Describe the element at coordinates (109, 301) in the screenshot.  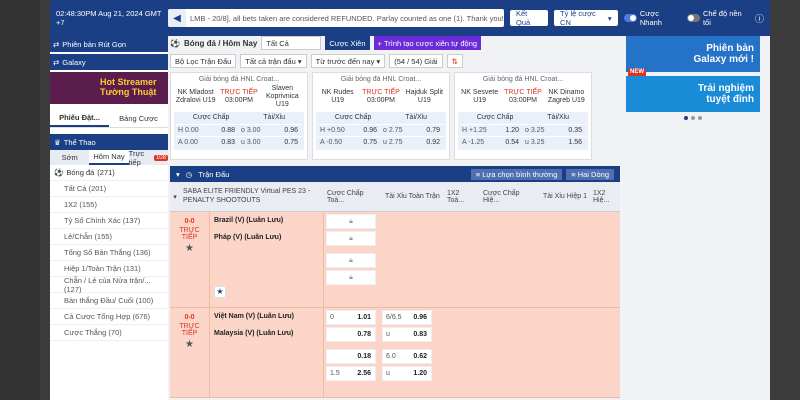
I see `market-item: Bàn thắng Đầu/ Cuối (100)` at that location.